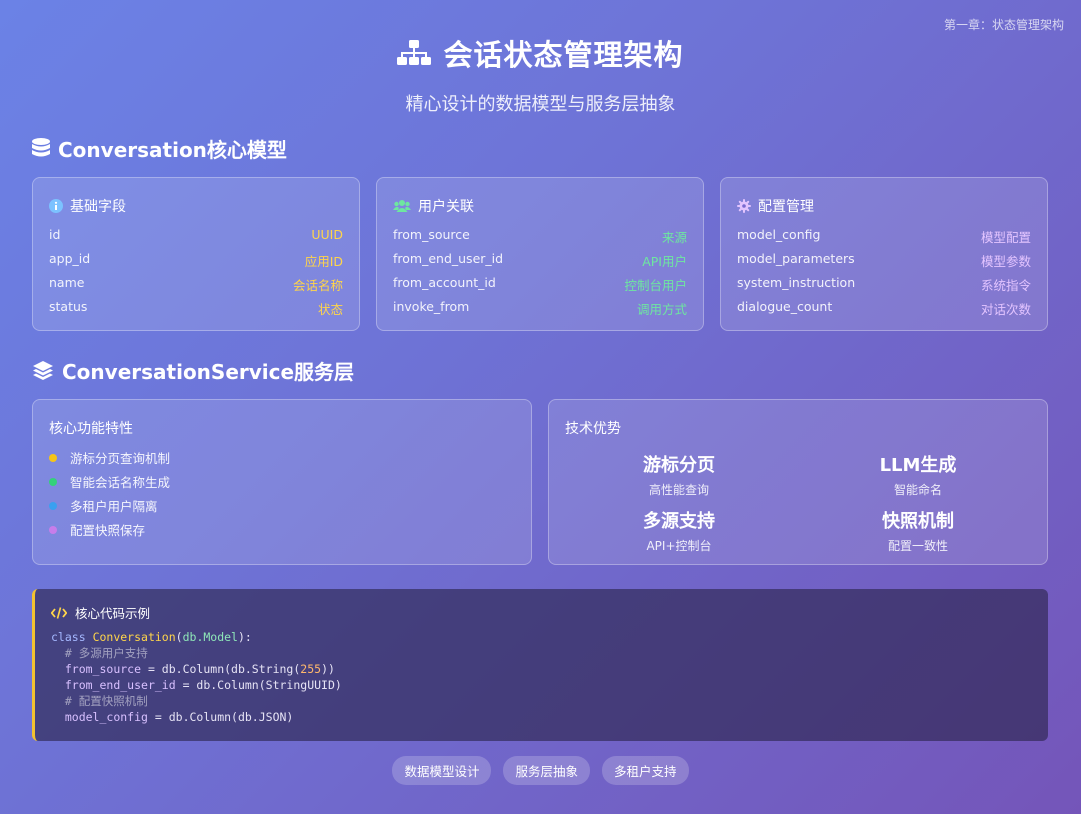  Describe the element at coordinates (402, 206) in the screenshot. I see `users-icon` at that location.